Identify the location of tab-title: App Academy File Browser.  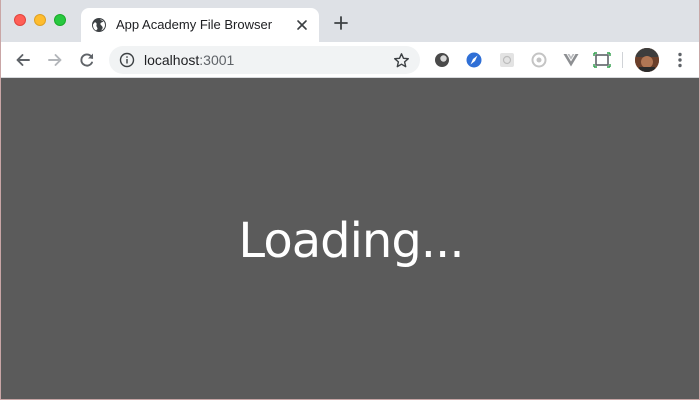
(194, 24).